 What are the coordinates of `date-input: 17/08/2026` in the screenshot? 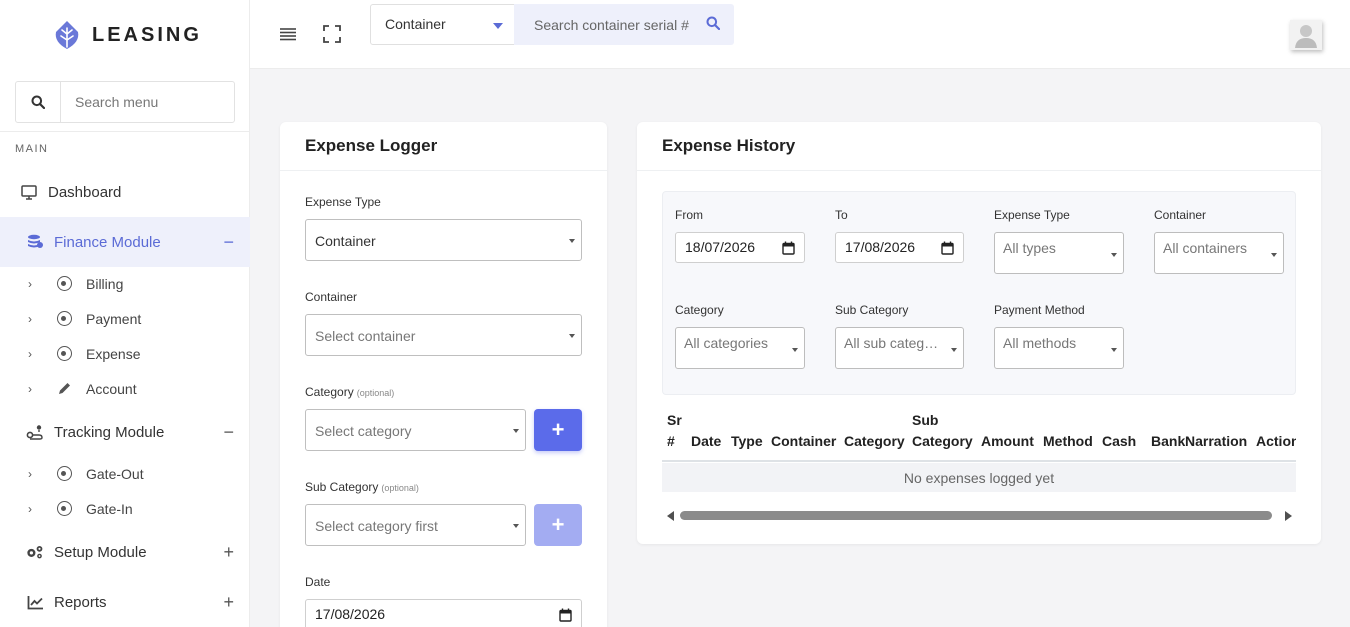 It's located at (443, 613).